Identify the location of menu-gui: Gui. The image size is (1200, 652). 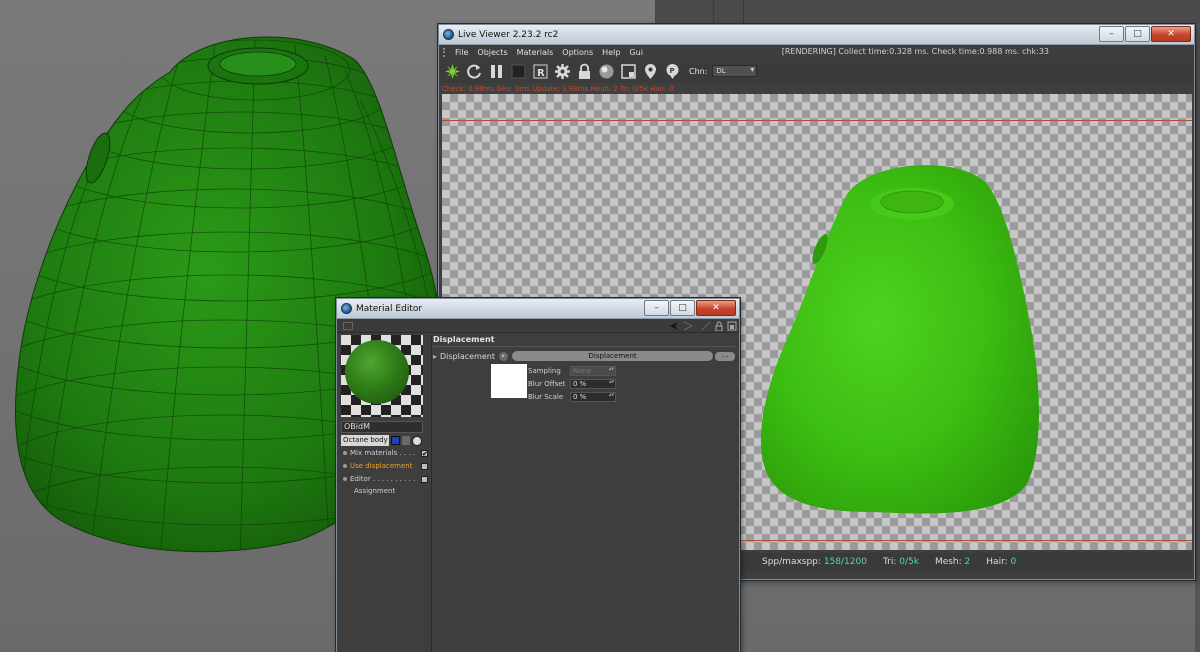
(636, 52).